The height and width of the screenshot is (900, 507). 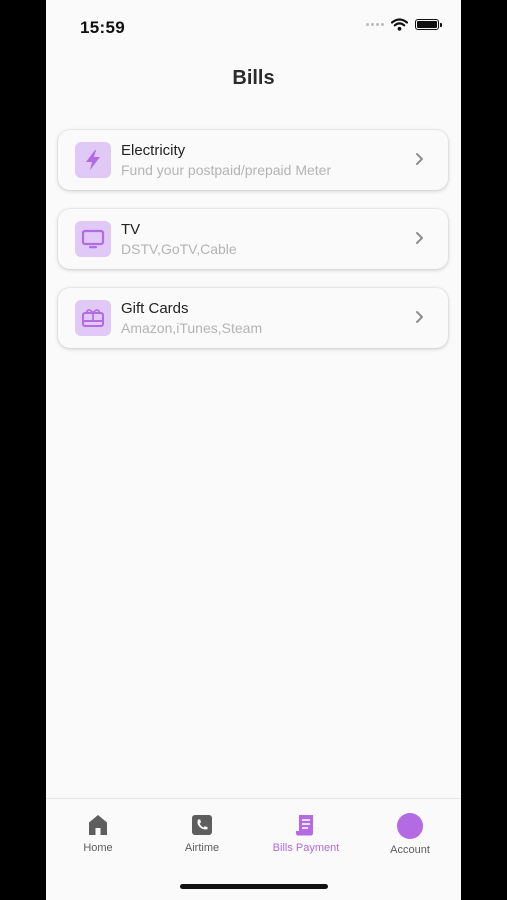 What do you see at coordinates (410, 850) in the screenshot?
I see `tab-label: Account` at bounding box center [410, 850].